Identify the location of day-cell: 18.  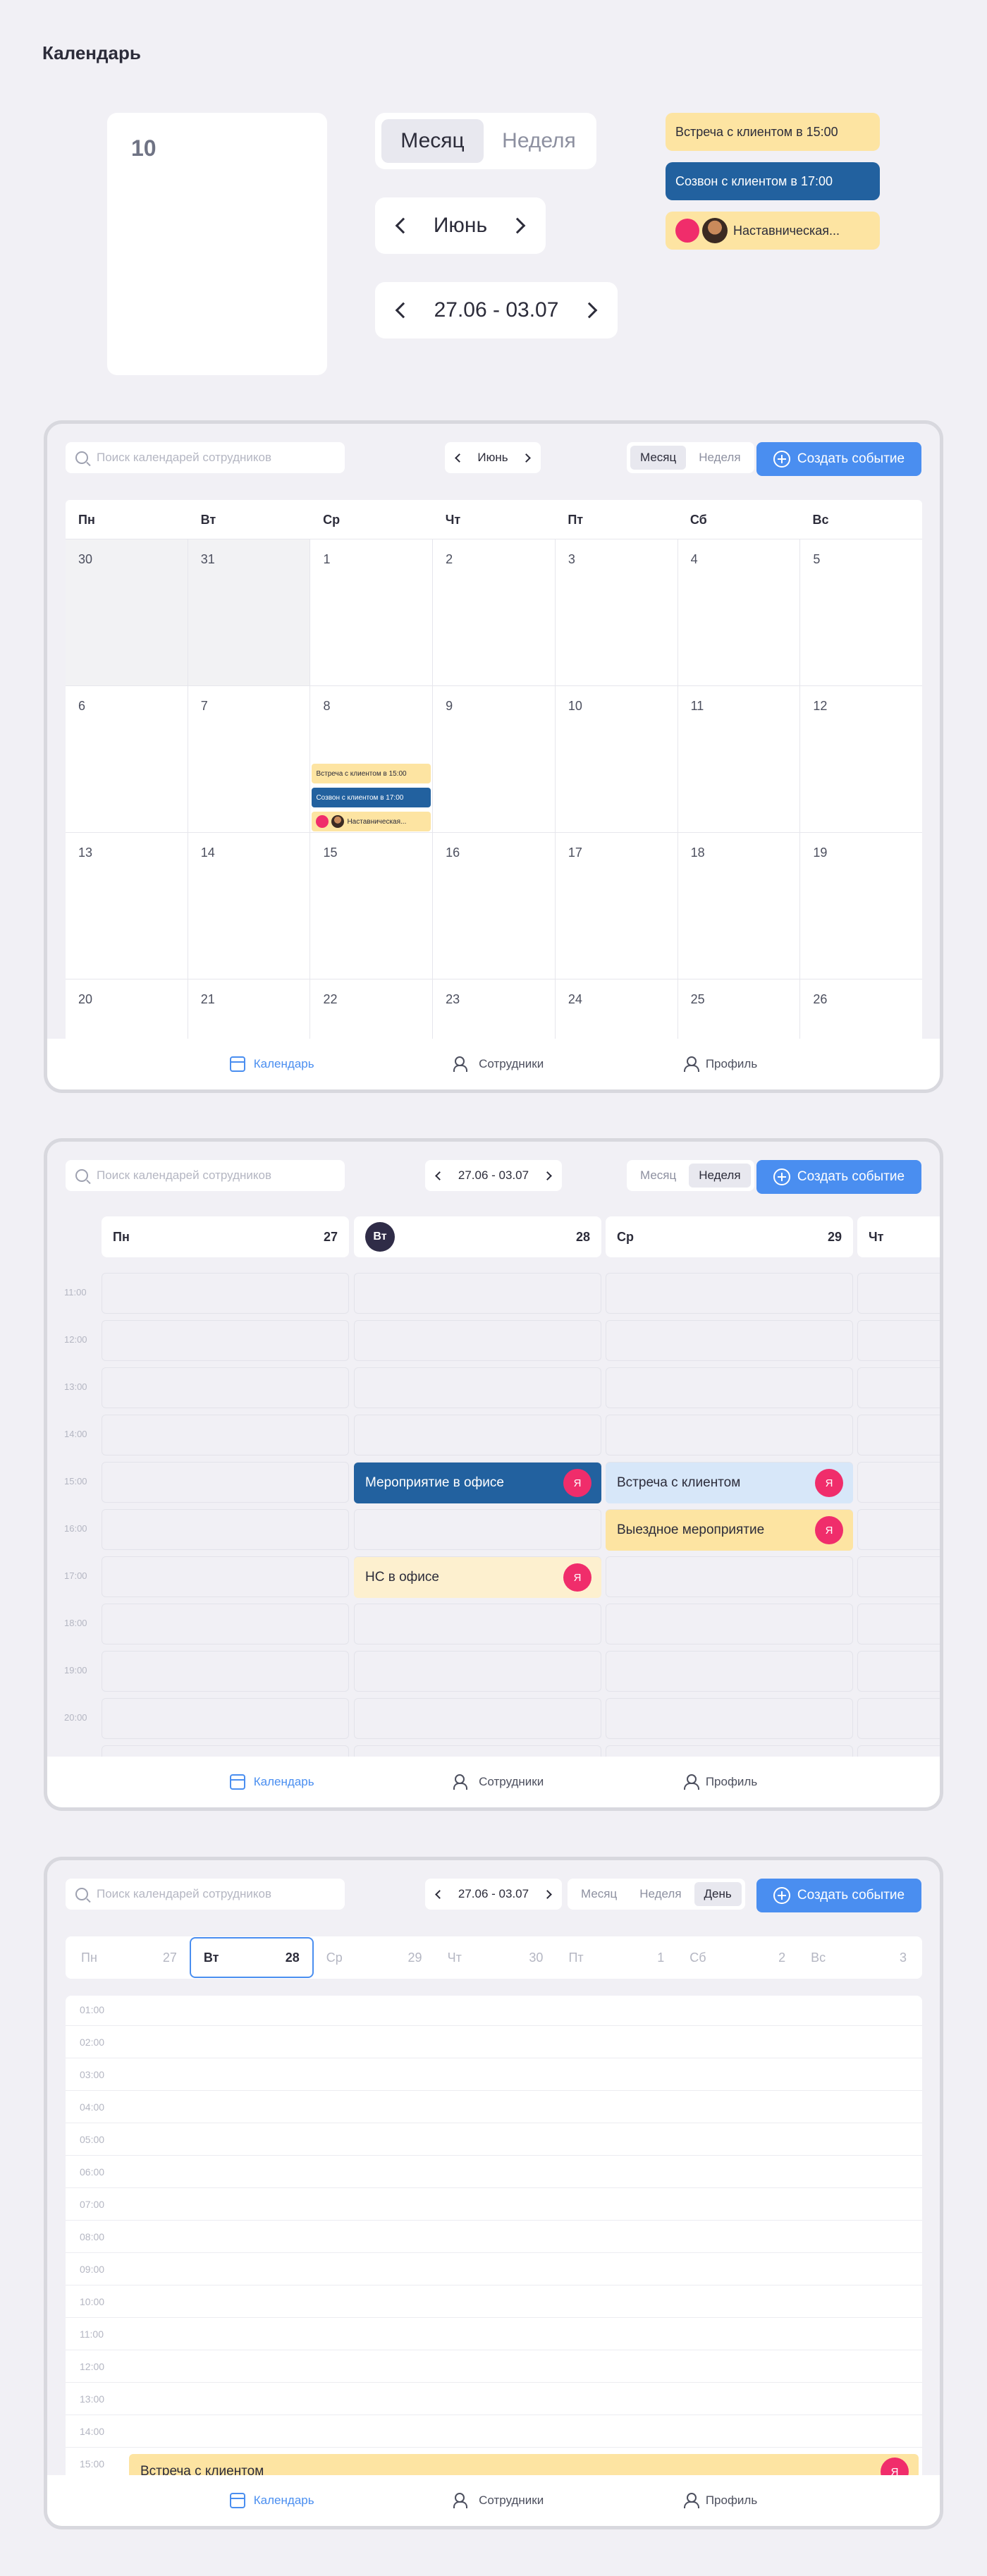
(739, 906).